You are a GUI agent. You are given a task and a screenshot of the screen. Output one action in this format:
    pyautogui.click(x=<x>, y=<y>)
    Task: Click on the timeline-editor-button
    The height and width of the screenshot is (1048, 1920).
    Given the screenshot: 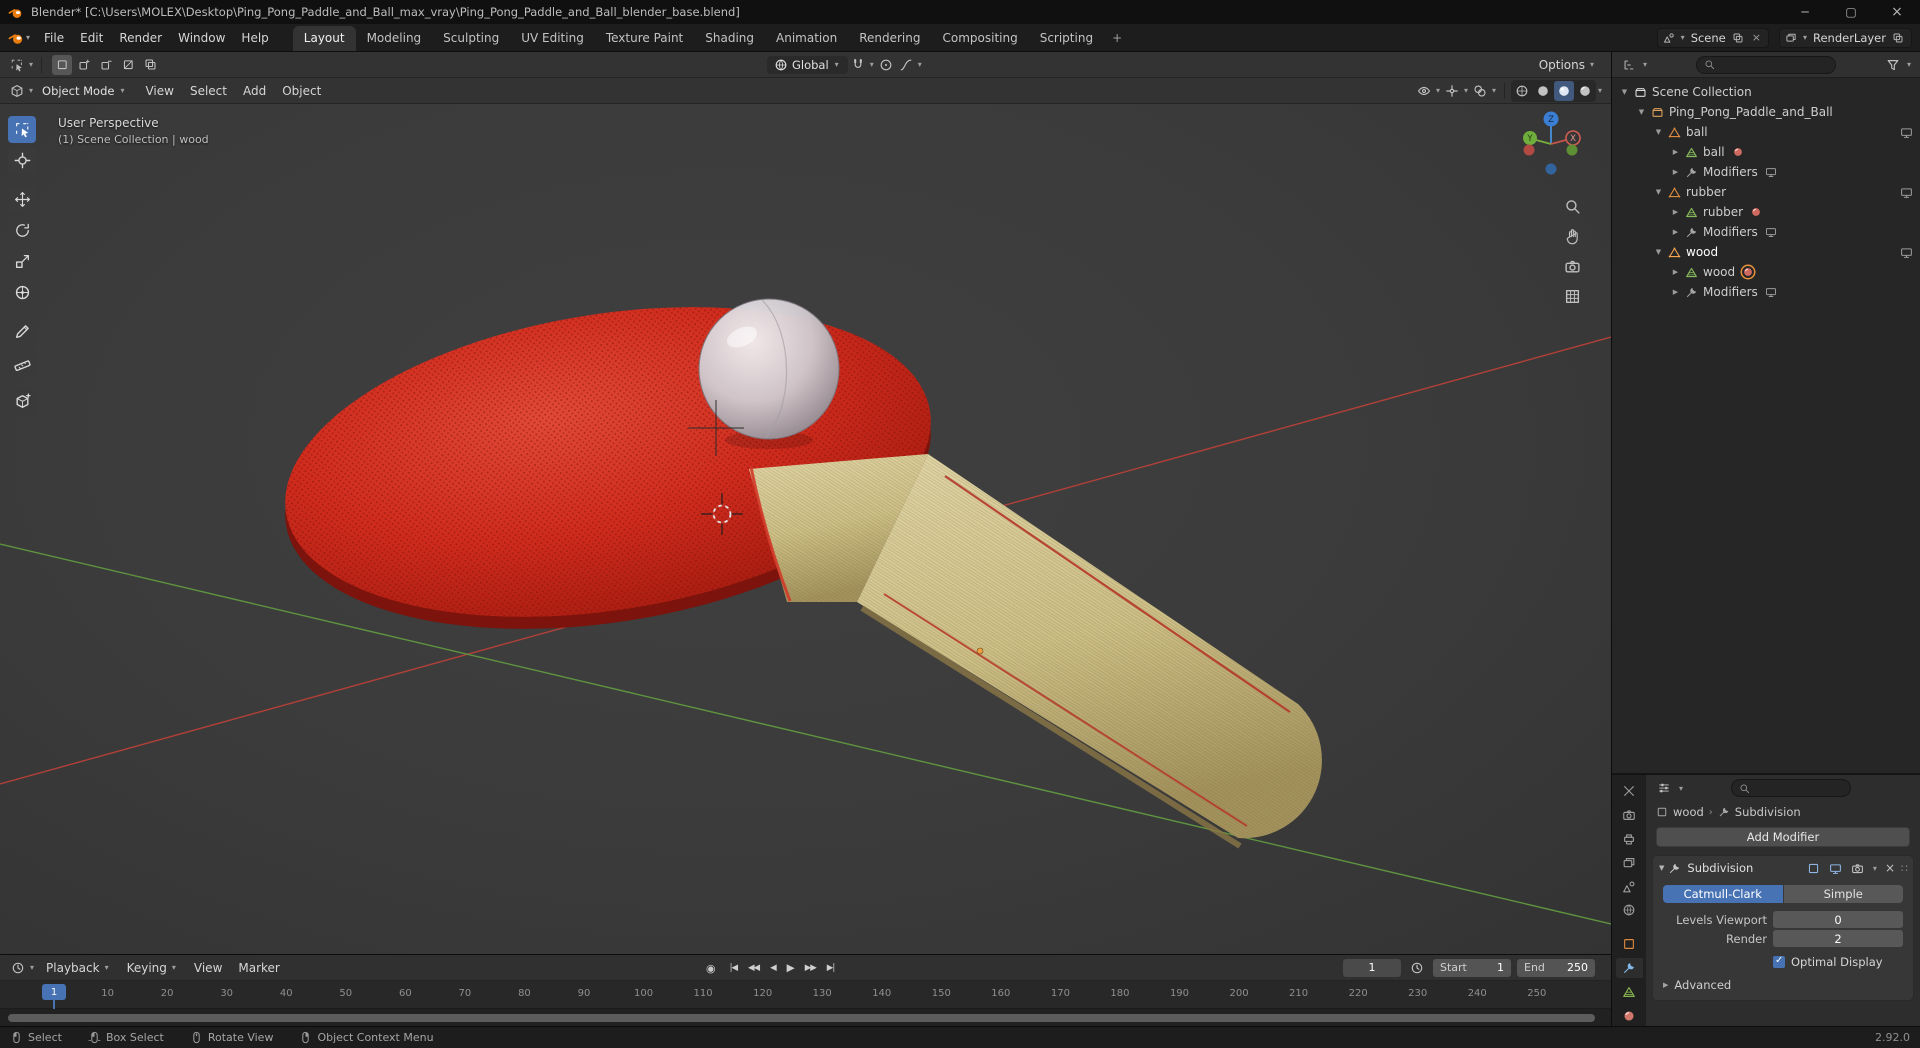 What is the action you would take?
    pyautogui.click(x=18, y=968)
    